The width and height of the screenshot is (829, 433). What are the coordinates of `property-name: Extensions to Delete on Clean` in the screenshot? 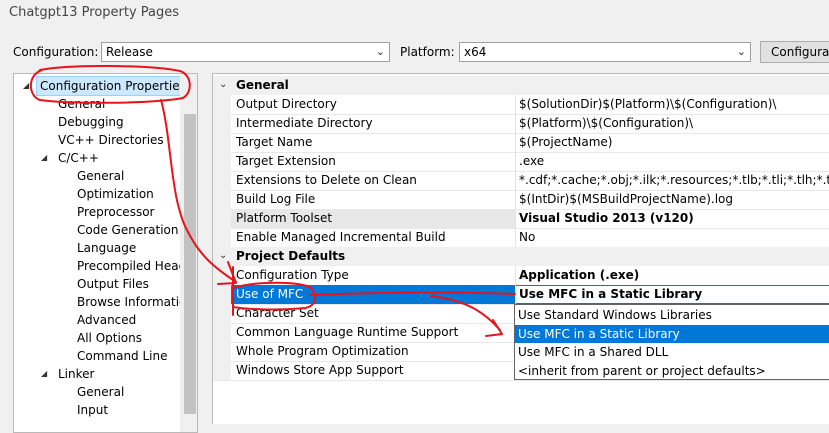 It's located at (326, 180).